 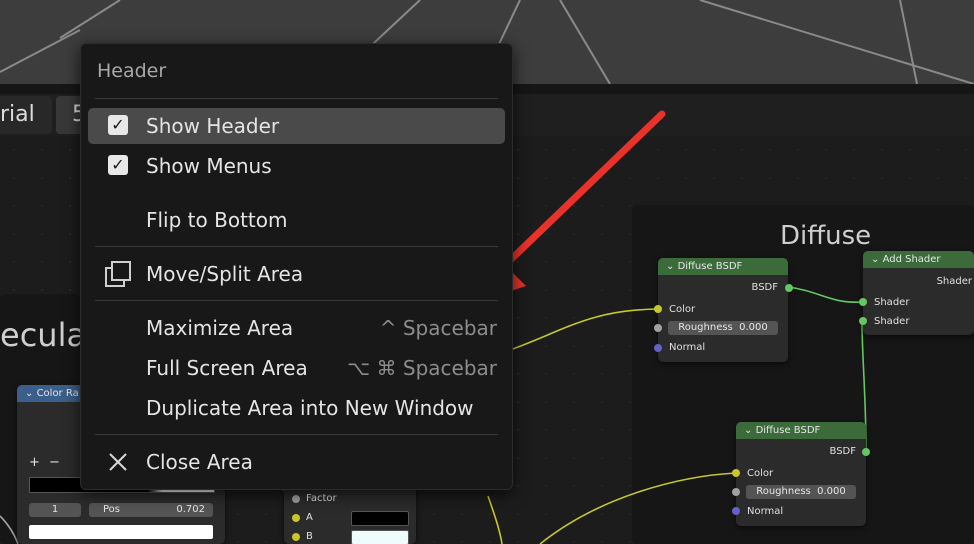 I want to click on node-title: Color Ra, so click(x=57, y=393).